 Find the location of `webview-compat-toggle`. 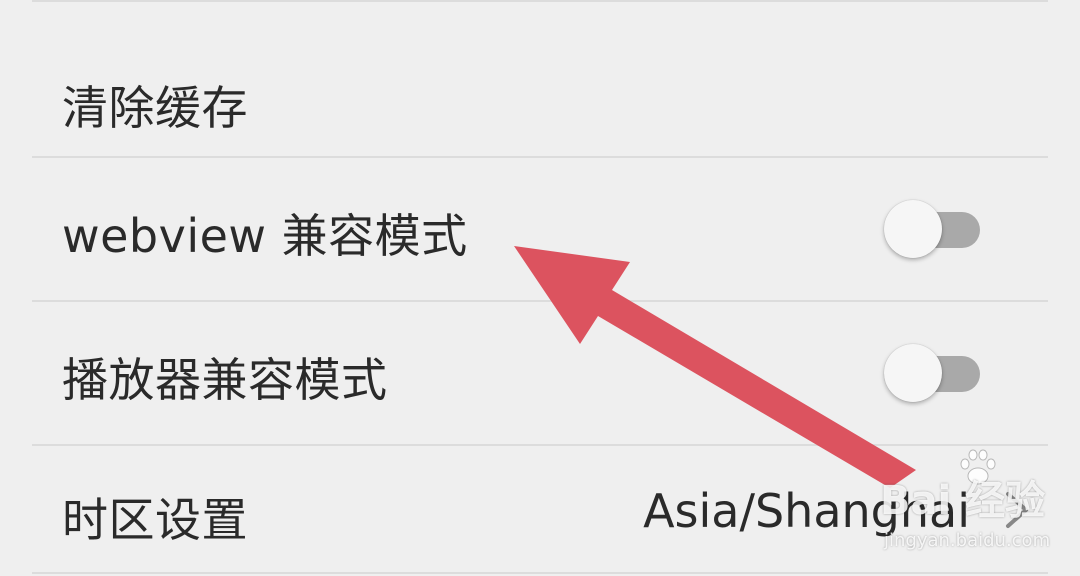

webview-compat-toggle is located at coordinates (932, 230).